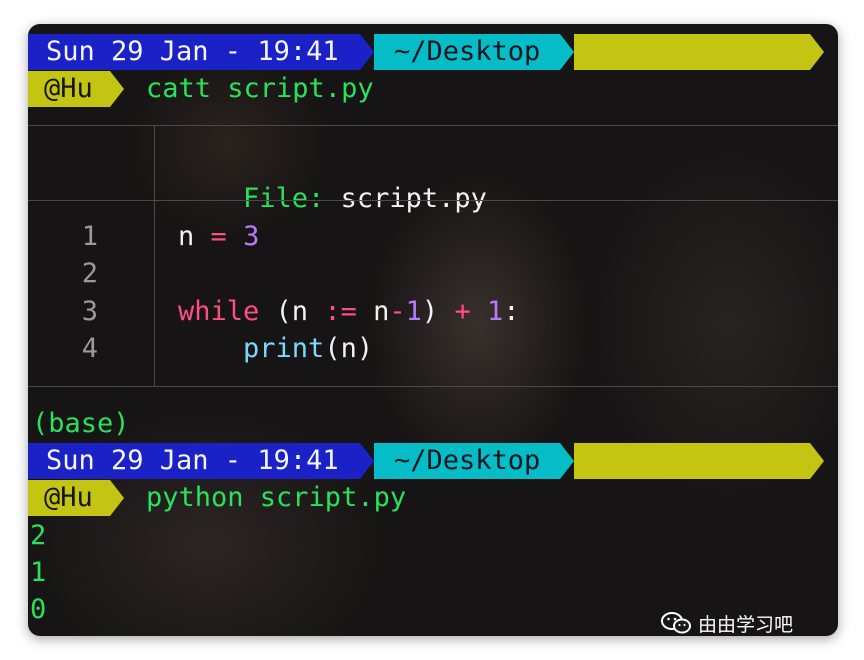 The height and width of the screenshot is (660, 864). Describe the element at coordinates (413, 198) in the screenshot. I see `file-name: script.py` at that location.